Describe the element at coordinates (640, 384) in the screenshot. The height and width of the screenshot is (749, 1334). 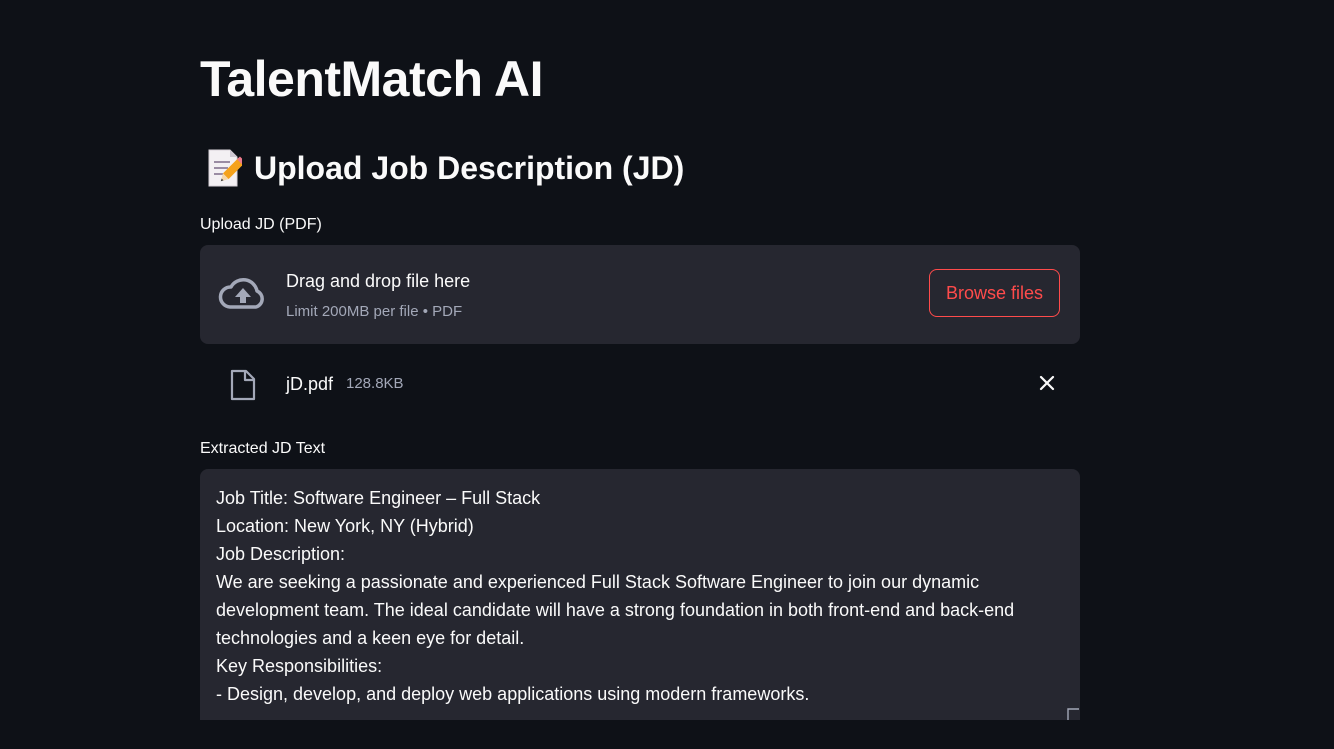
I see `uploaded-file-row: jD.pdf 128.8KB` at that location.